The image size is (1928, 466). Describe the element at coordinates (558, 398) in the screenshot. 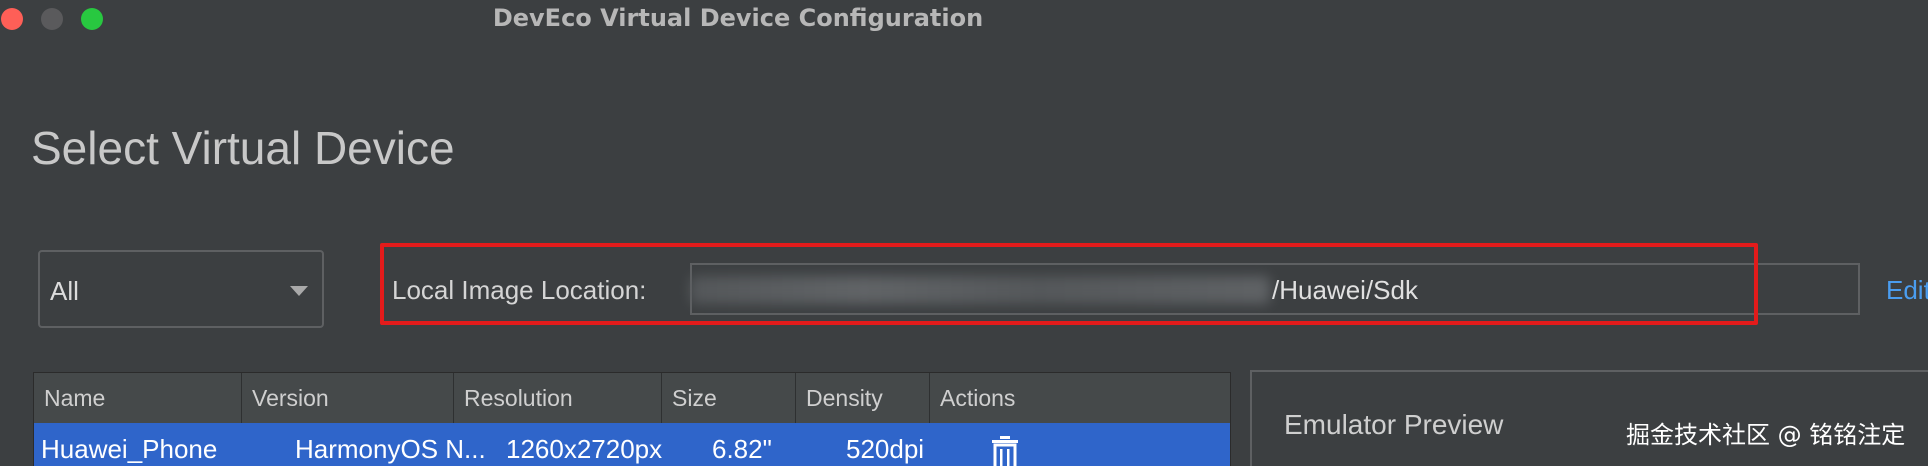

I see `column-header-resolution: Resolution` at that location.